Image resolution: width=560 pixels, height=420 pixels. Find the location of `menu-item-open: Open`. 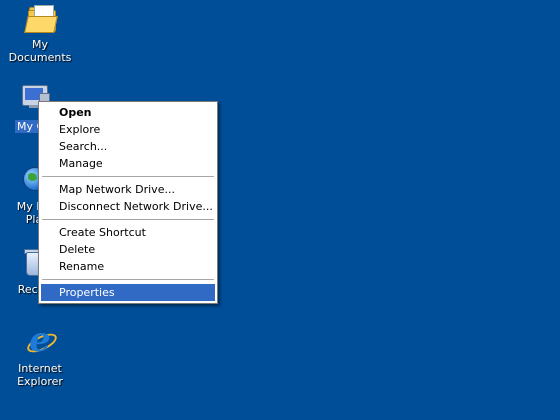

menu-item-open: Open is located at coordinates (128, 112).